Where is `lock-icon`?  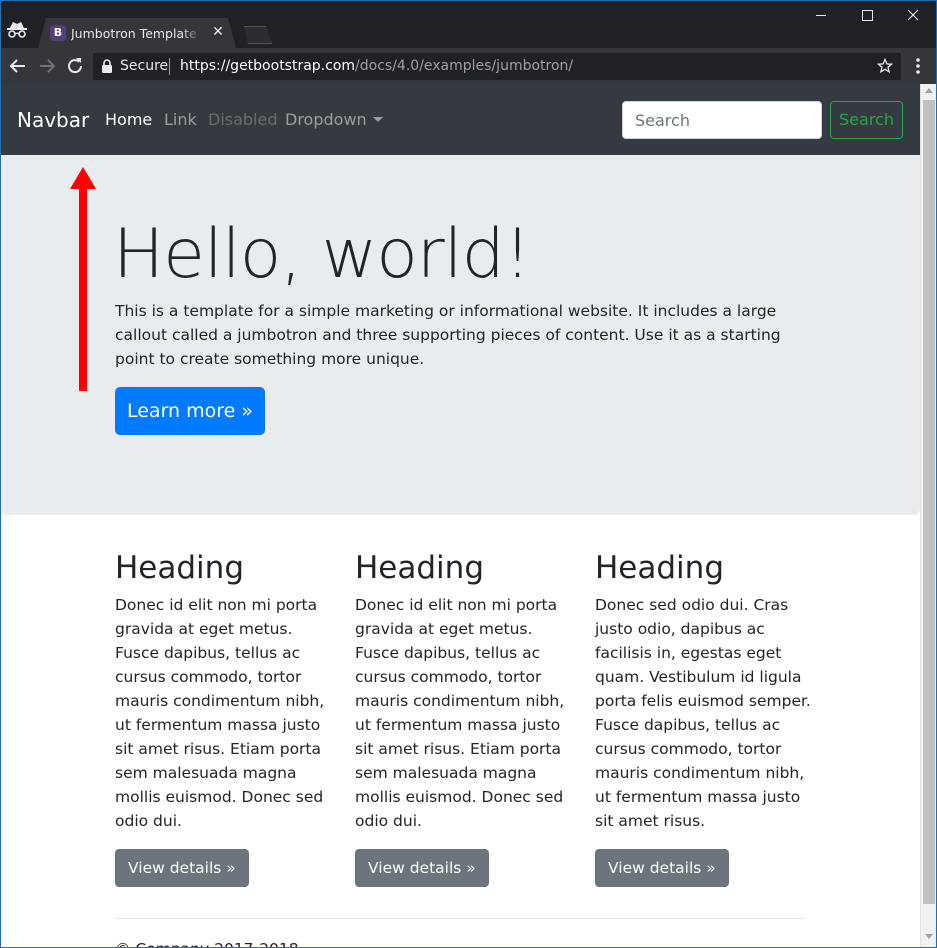 lock-icon is located at coordinates (107, 66).